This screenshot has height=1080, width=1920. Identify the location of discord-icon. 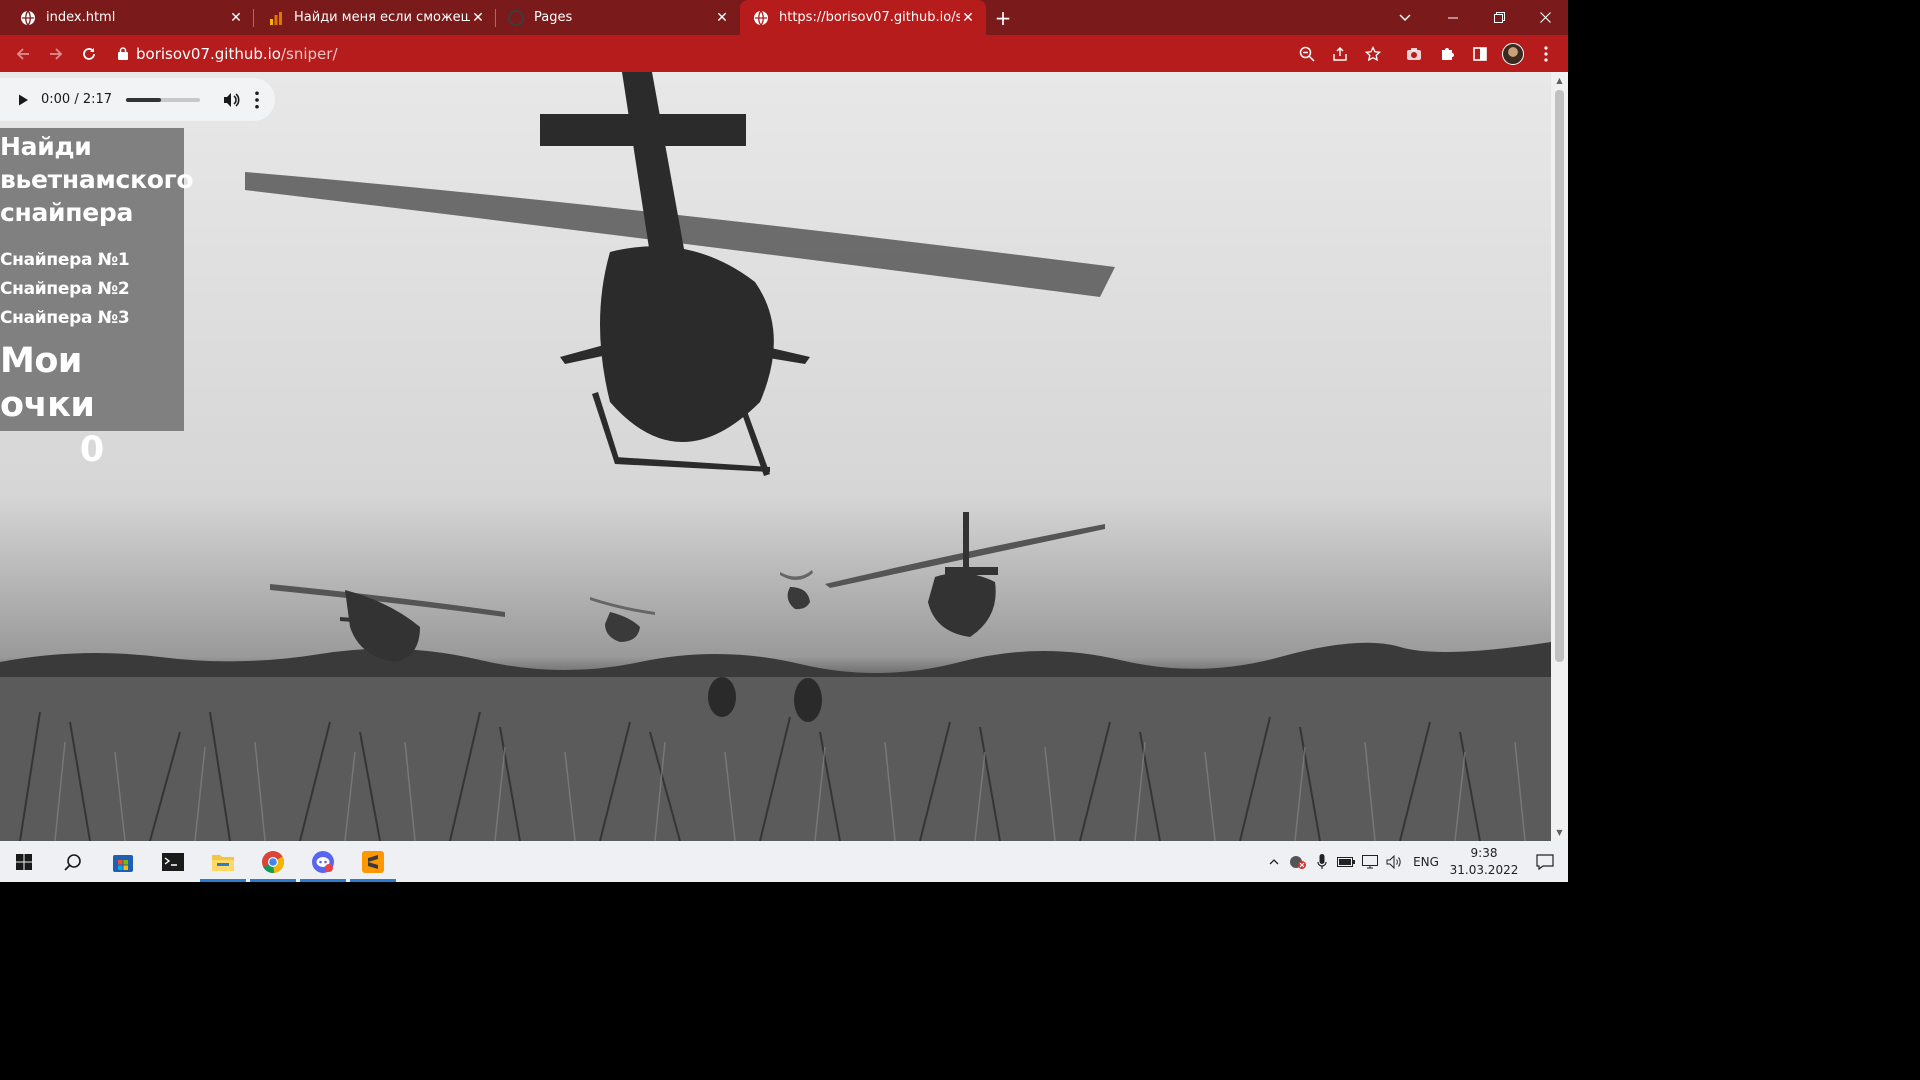
(323, 861).